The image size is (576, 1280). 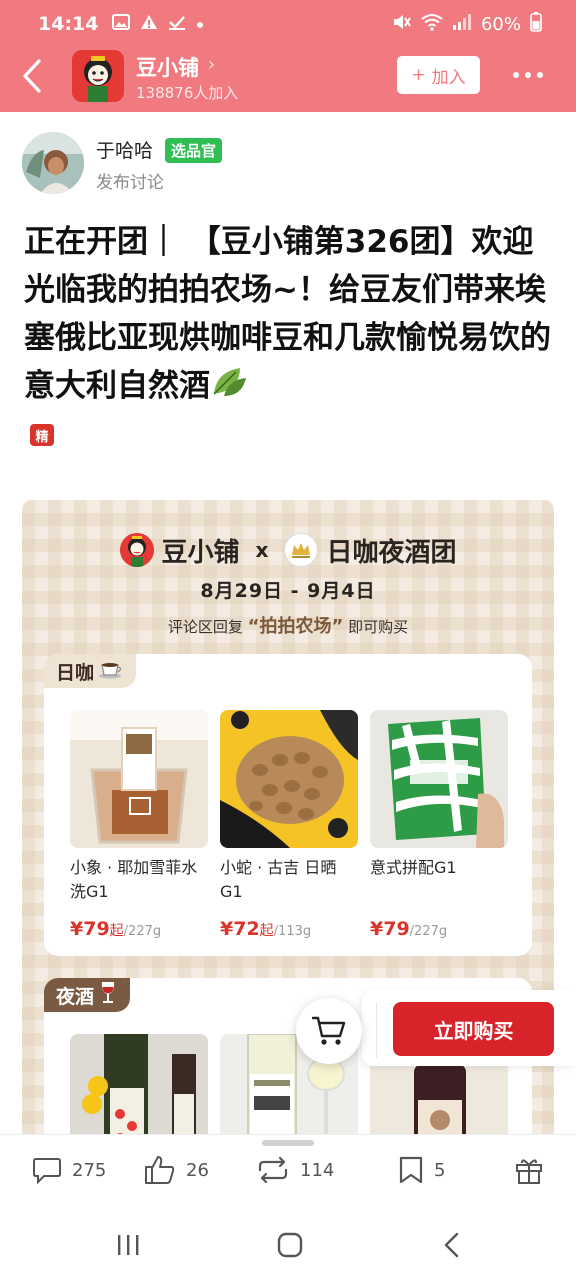 What do you see at coordinates (301, 550) in the screenshot?
I see `partner-crown-logo` at bounding box center [301, 550].